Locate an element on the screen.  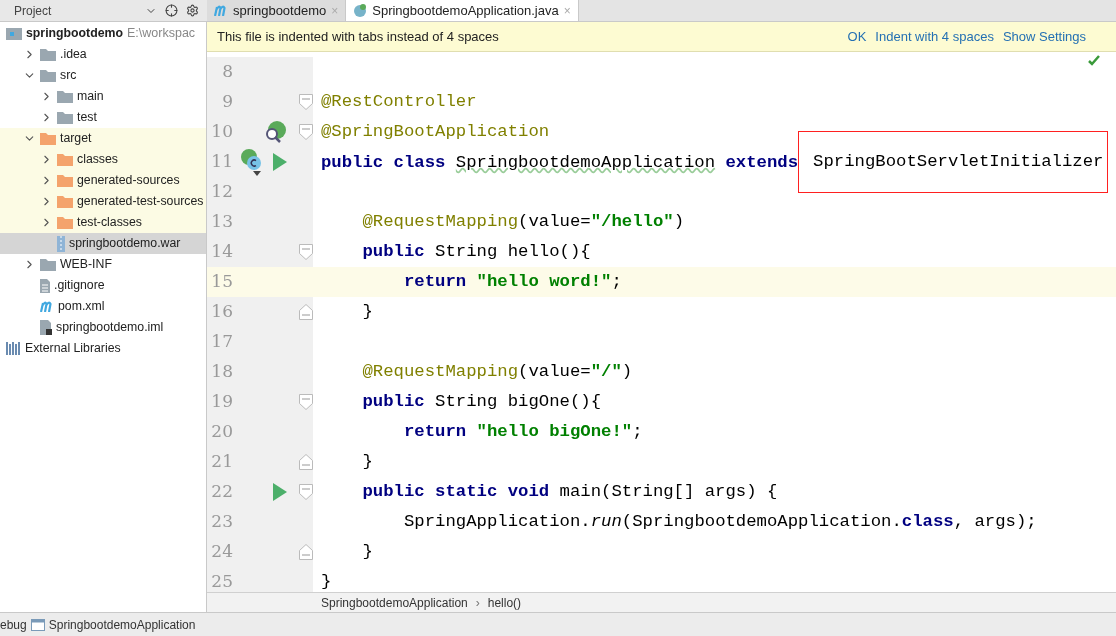
check-icon is located at coordinates (1094, 61).